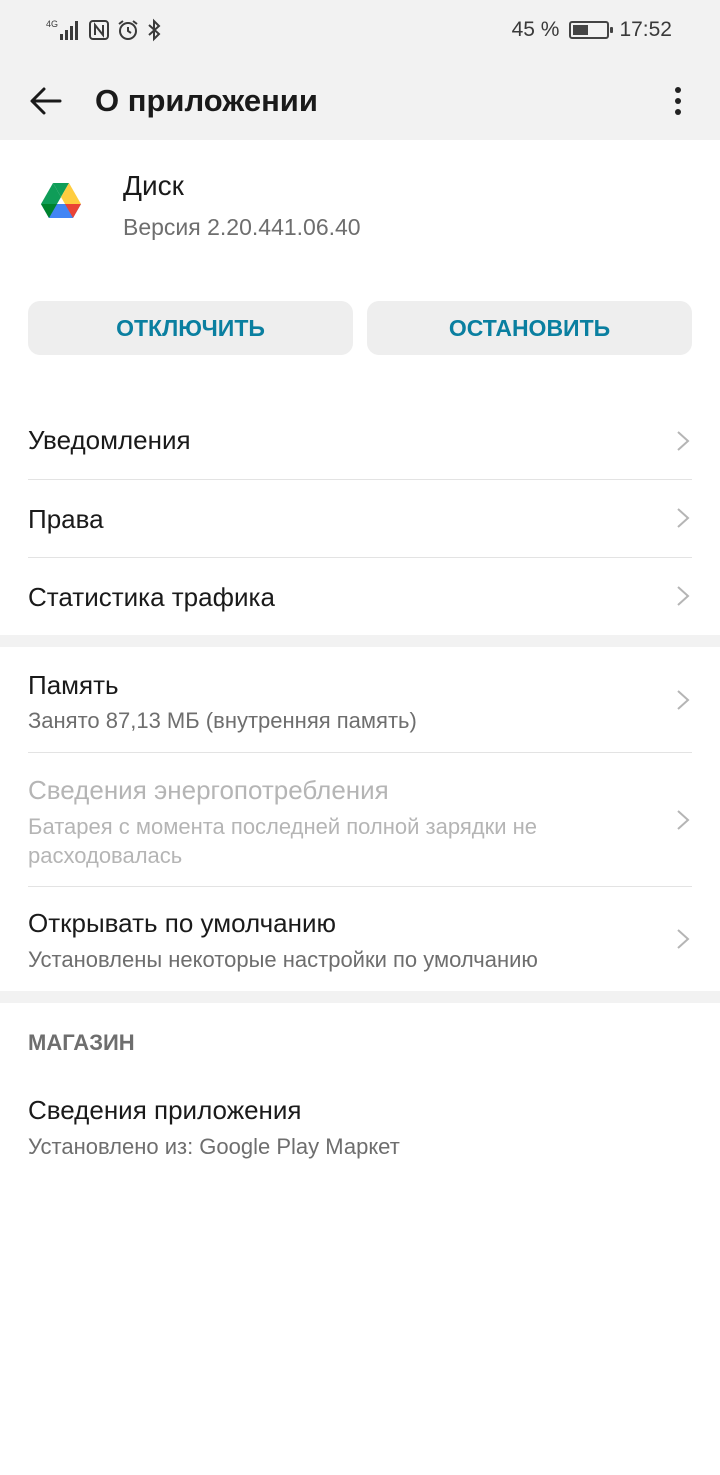 Image resolution: width=720 pixels, height=1475 pixels. I want to click on more-options-button, so click(678, 101).